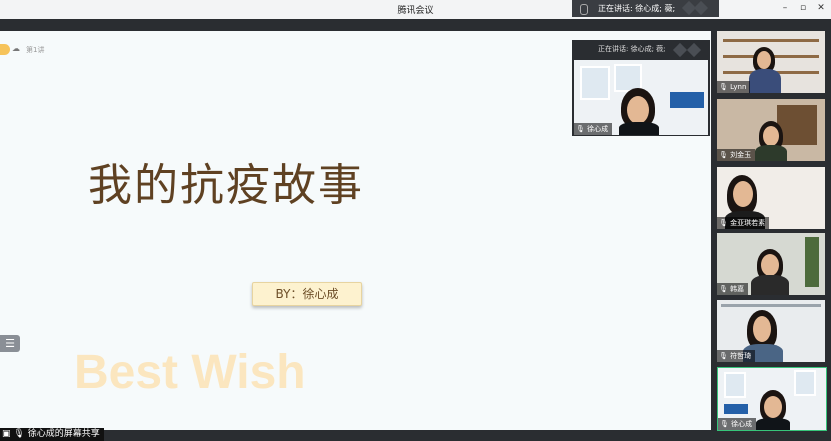 The image size is (831, 441). Describe the element at coordinates (637, 8) in the screenshot. I see `speaking-text: 正在讲话: 徐心成; 薇;` at that location.